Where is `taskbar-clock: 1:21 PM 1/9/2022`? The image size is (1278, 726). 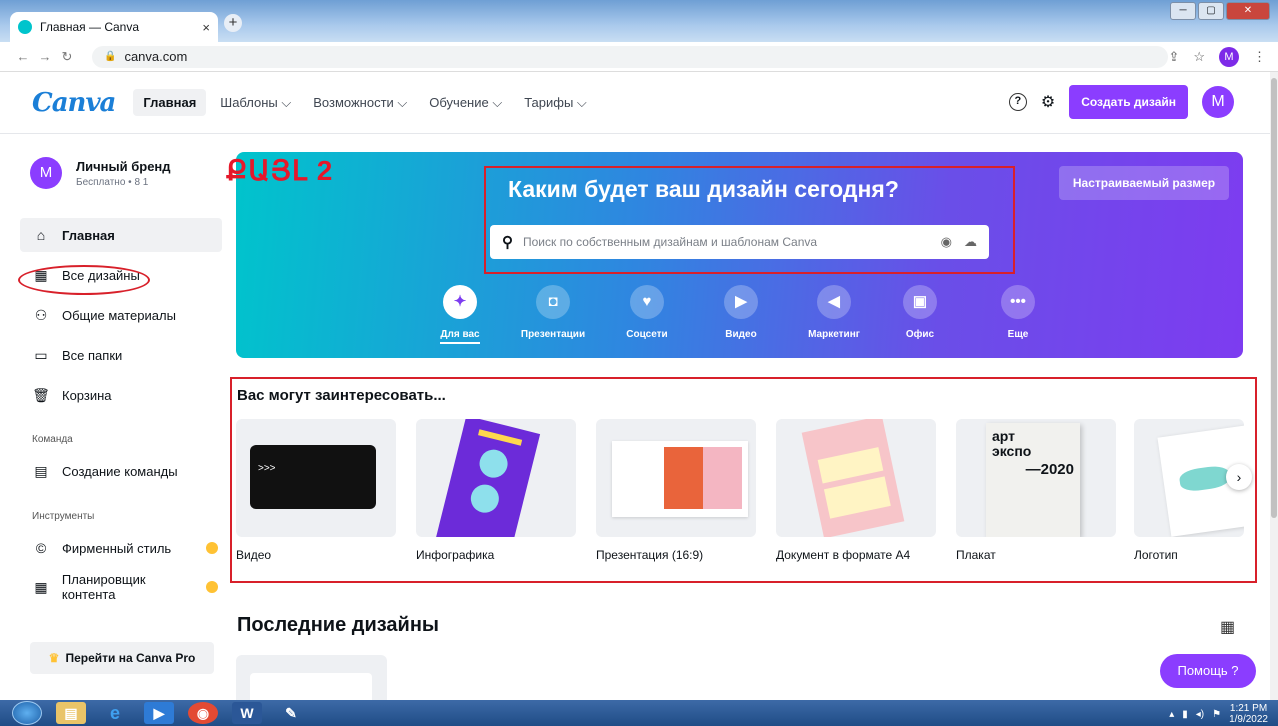 taskbar-clock: 1:21 PM 1/9/2022 is located at coordinates (1248, 714).